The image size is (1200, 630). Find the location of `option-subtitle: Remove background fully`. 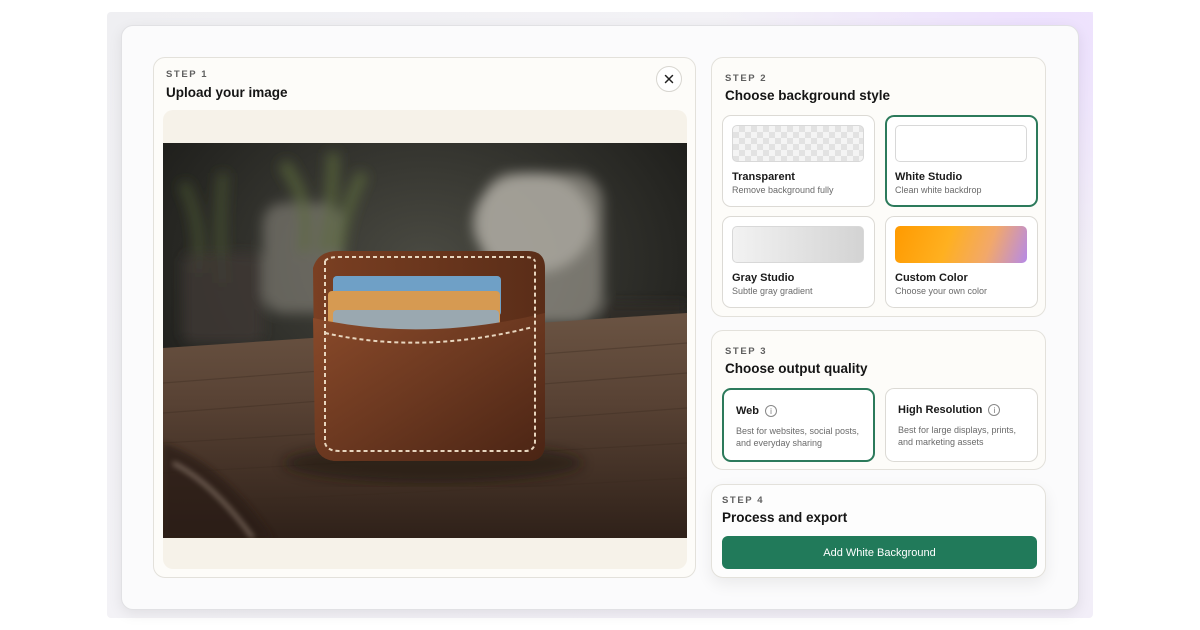

option-subtitle: Remove background fully is located at coordinates (783, 190).